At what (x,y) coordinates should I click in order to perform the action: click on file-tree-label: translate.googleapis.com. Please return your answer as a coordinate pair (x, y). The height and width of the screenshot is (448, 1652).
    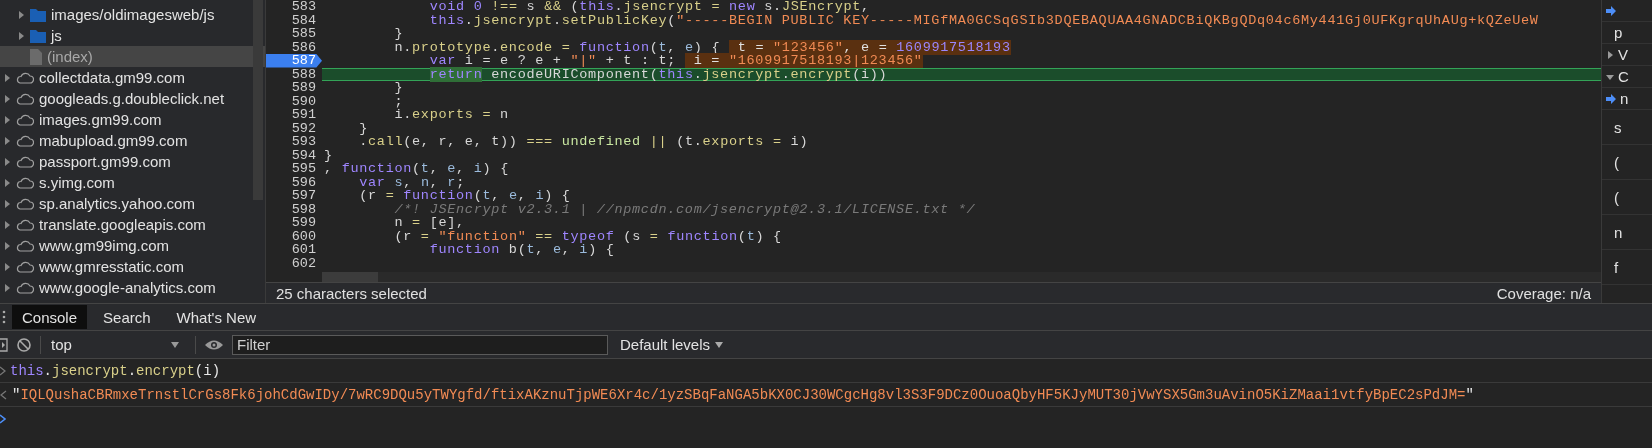
    Looking at the image, I should click on (122, 224).